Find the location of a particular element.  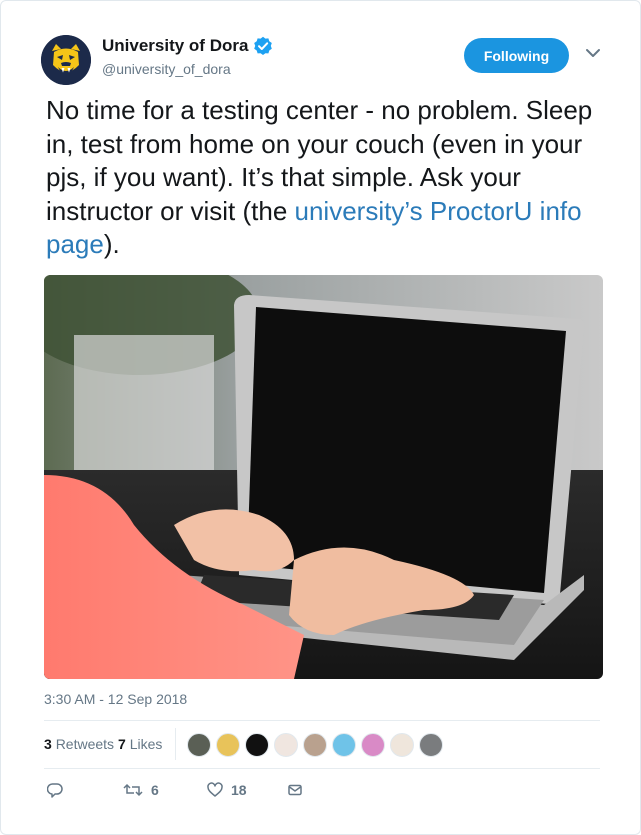

tweet-actions: 6 18 is located at coordinates (322, 793).